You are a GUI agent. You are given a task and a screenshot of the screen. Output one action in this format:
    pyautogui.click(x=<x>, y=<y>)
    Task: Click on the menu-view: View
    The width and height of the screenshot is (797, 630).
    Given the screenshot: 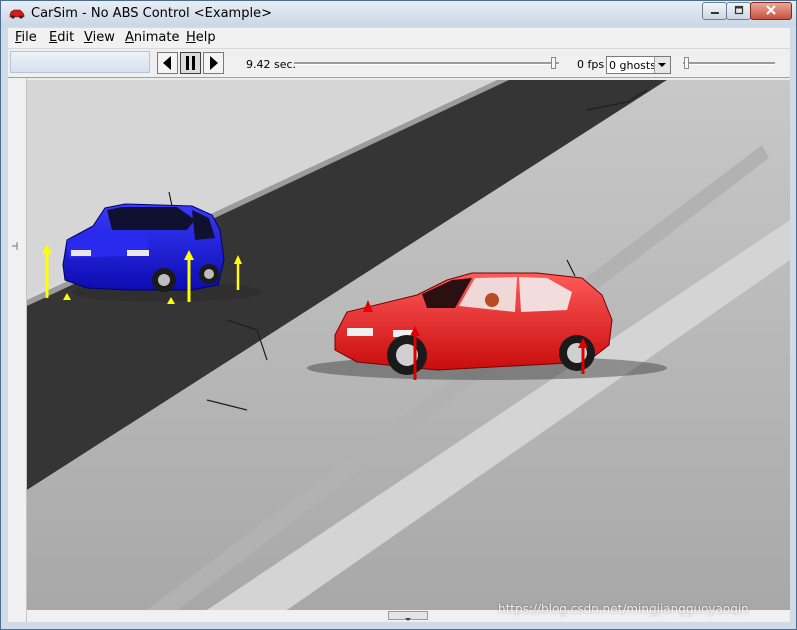 What is the action you would take?
    pyautogui.click(x=99, y=37)
    